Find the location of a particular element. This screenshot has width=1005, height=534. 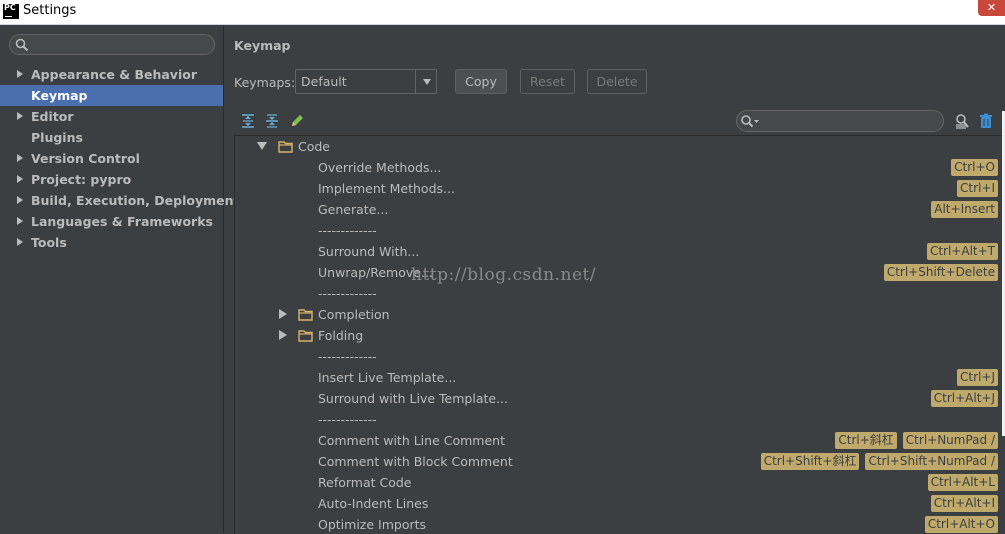

tree-folder: Folding is located at coordinates (620, 335).